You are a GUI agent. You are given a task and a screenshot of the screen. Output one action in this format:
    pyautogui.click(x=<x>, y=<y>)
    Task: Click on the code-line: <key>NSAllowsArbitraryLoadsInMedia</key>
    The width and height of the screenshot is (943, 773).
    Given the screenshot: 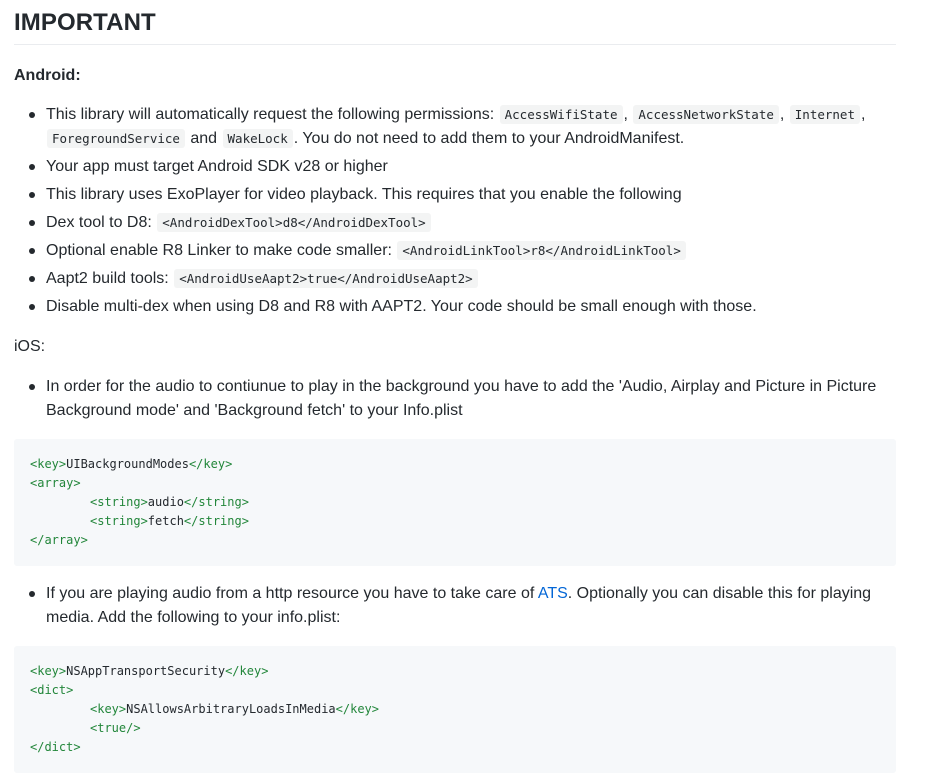 What is the action you would take?
    pyautogui.click(x=204, y=709)
    